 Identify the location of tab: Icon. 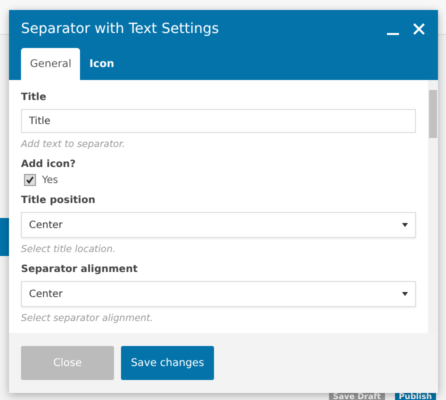
(102, 64).